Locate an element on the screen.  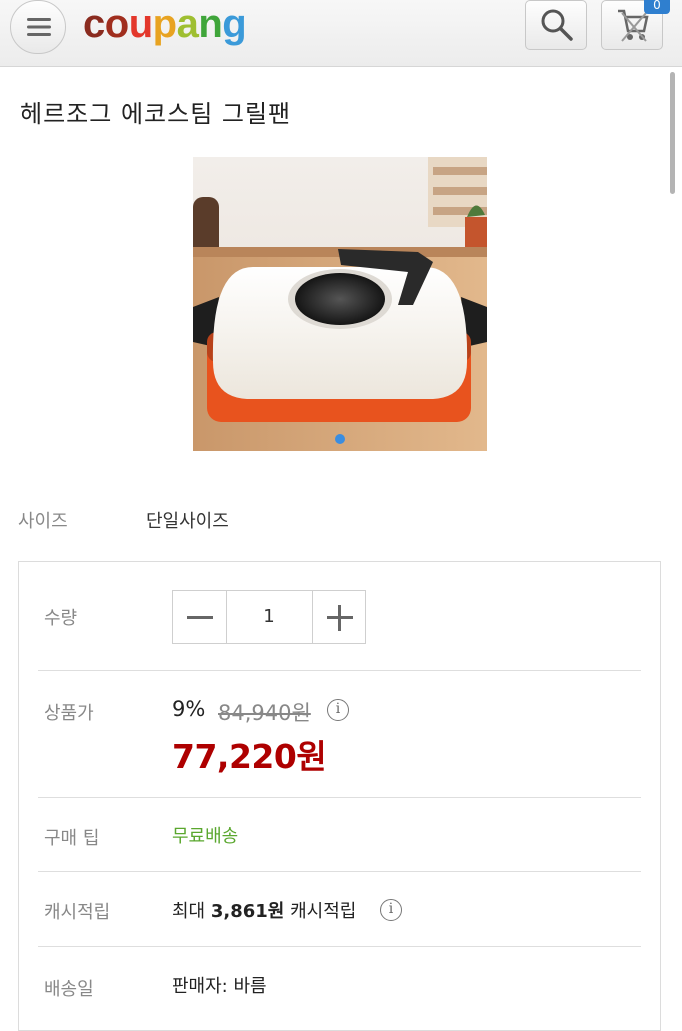
logo-letter: o is located at coordinates (116, 24).